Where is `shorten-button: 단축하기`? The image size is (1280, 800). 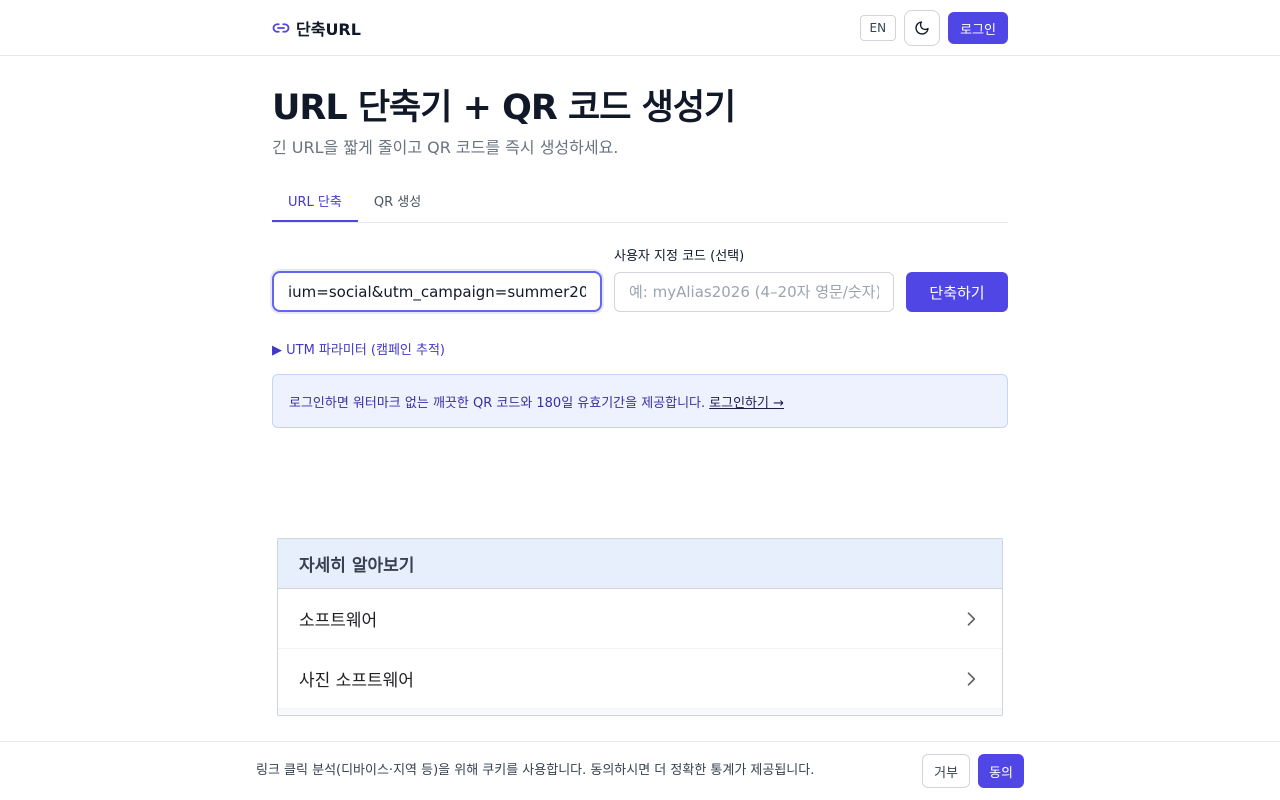 shorten-button: 단축하기 is located at coordinates (957, 292).